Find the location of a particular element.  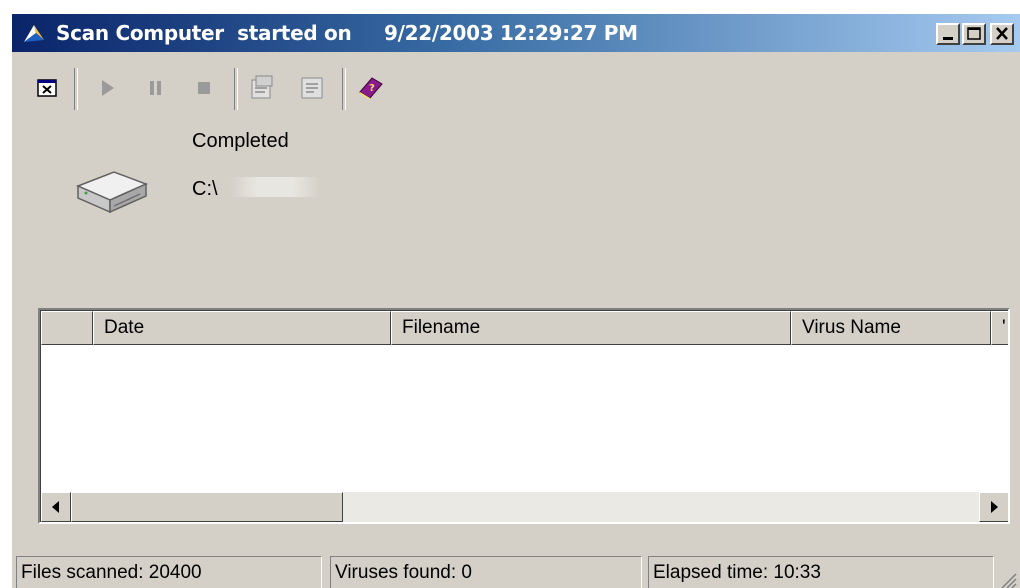

resize-grip-icon is located at coordinates (1008, 579).